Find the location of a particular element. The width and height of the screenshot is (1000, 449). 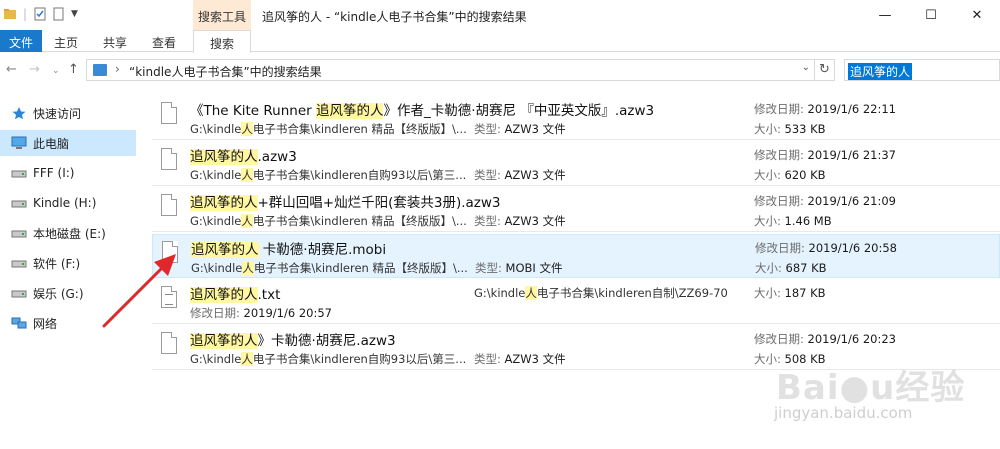

sidebar-item-software-f: 软件 (F:) is located at coordinates (68, 263).